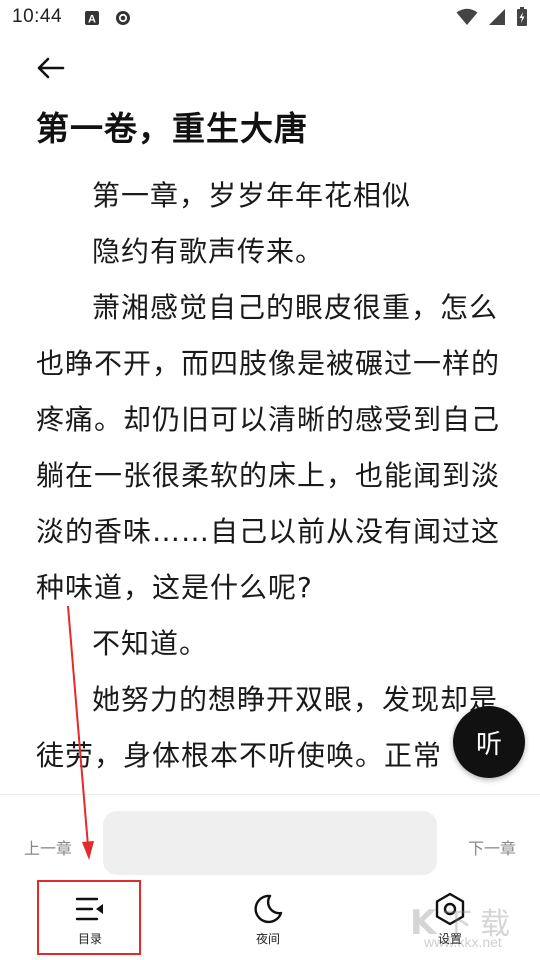 The image size is (540, 960). Describe the element at coordinates (123, 18) in the screenshot. I see `sync-app-icon` at that location.